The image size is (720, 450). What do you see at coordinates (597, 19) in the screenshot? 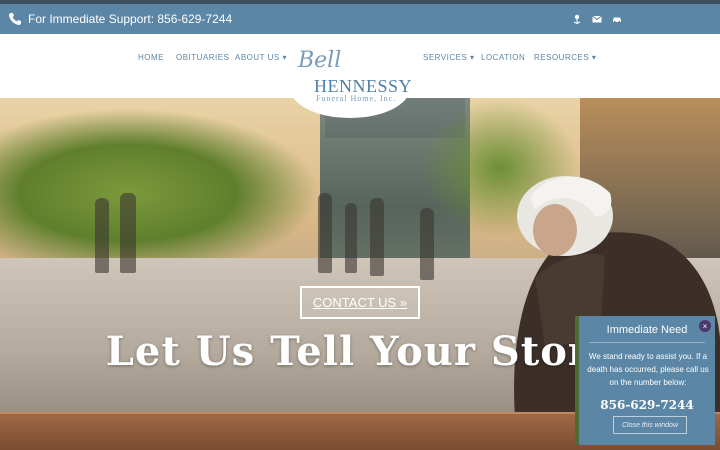
I see `envelope-icon` at bounding box center [597, 19].